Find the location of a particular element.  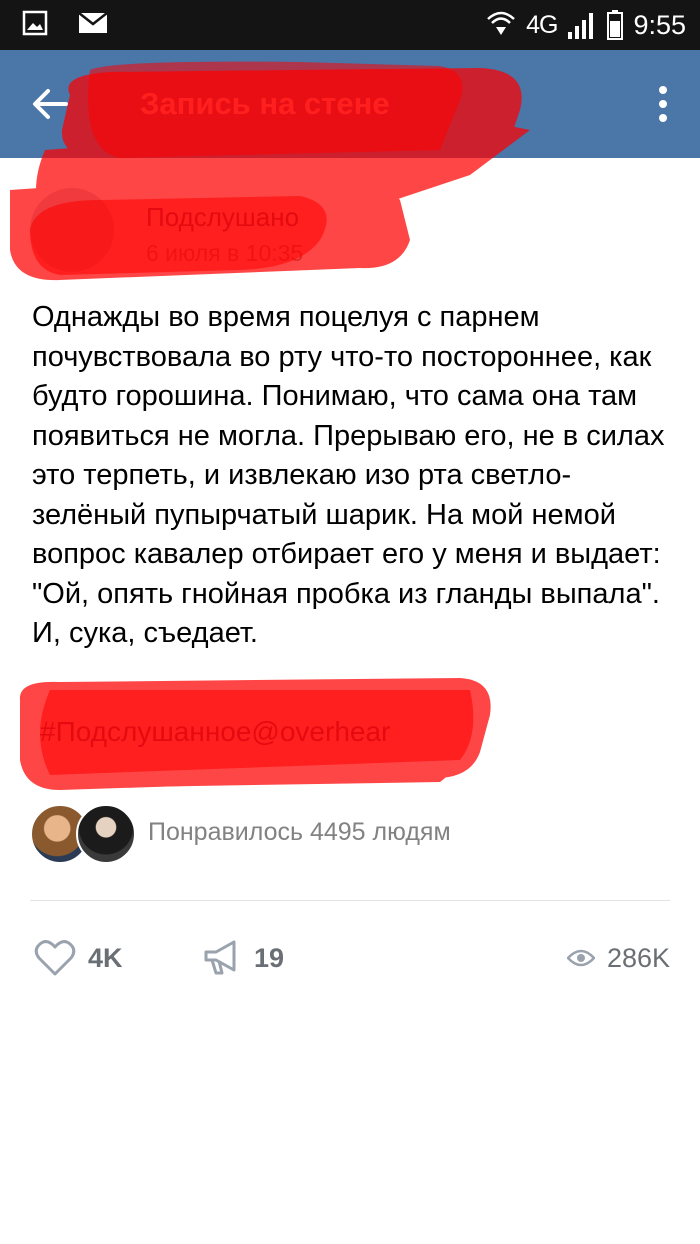

page-title: Запись на стене is located at coordinates (265, 103).